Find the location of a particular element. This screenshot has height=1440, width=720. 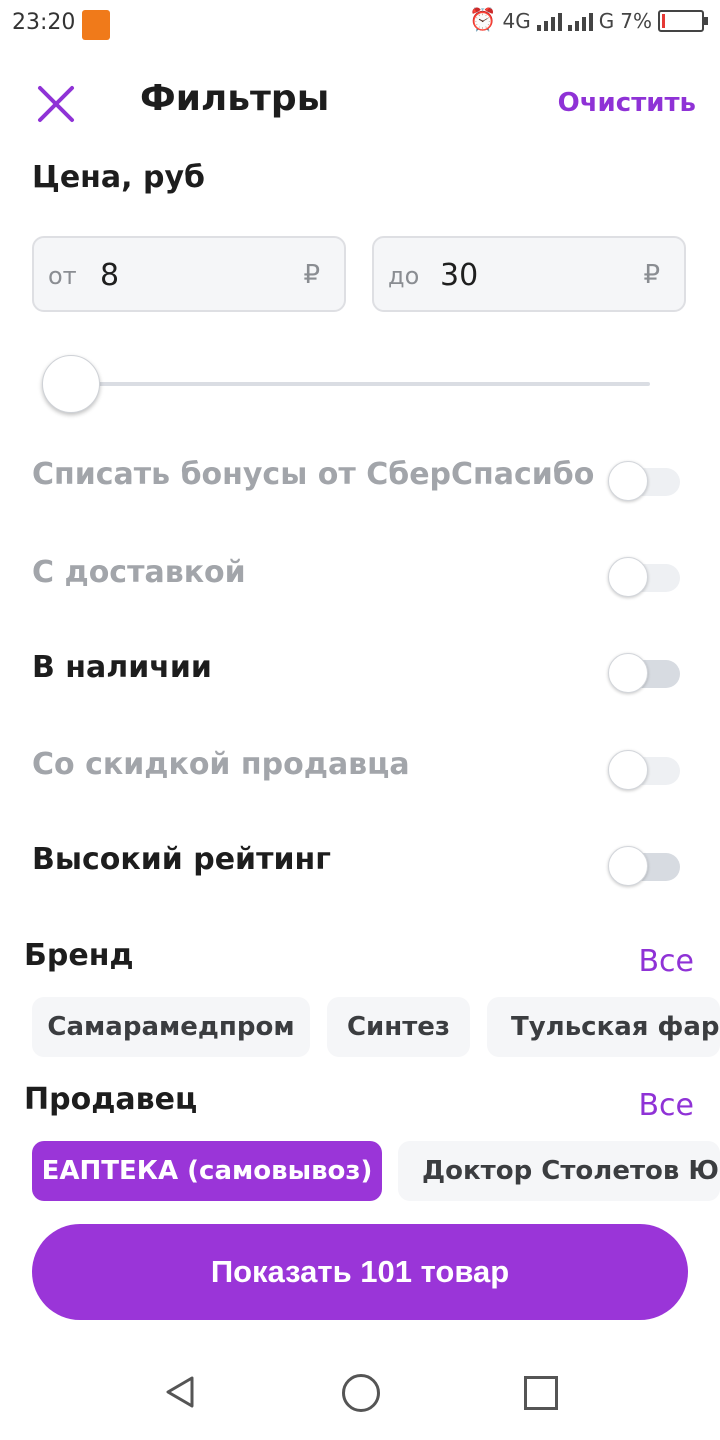

seller-section-label: Продавец is located at coordinates (111, 1099).